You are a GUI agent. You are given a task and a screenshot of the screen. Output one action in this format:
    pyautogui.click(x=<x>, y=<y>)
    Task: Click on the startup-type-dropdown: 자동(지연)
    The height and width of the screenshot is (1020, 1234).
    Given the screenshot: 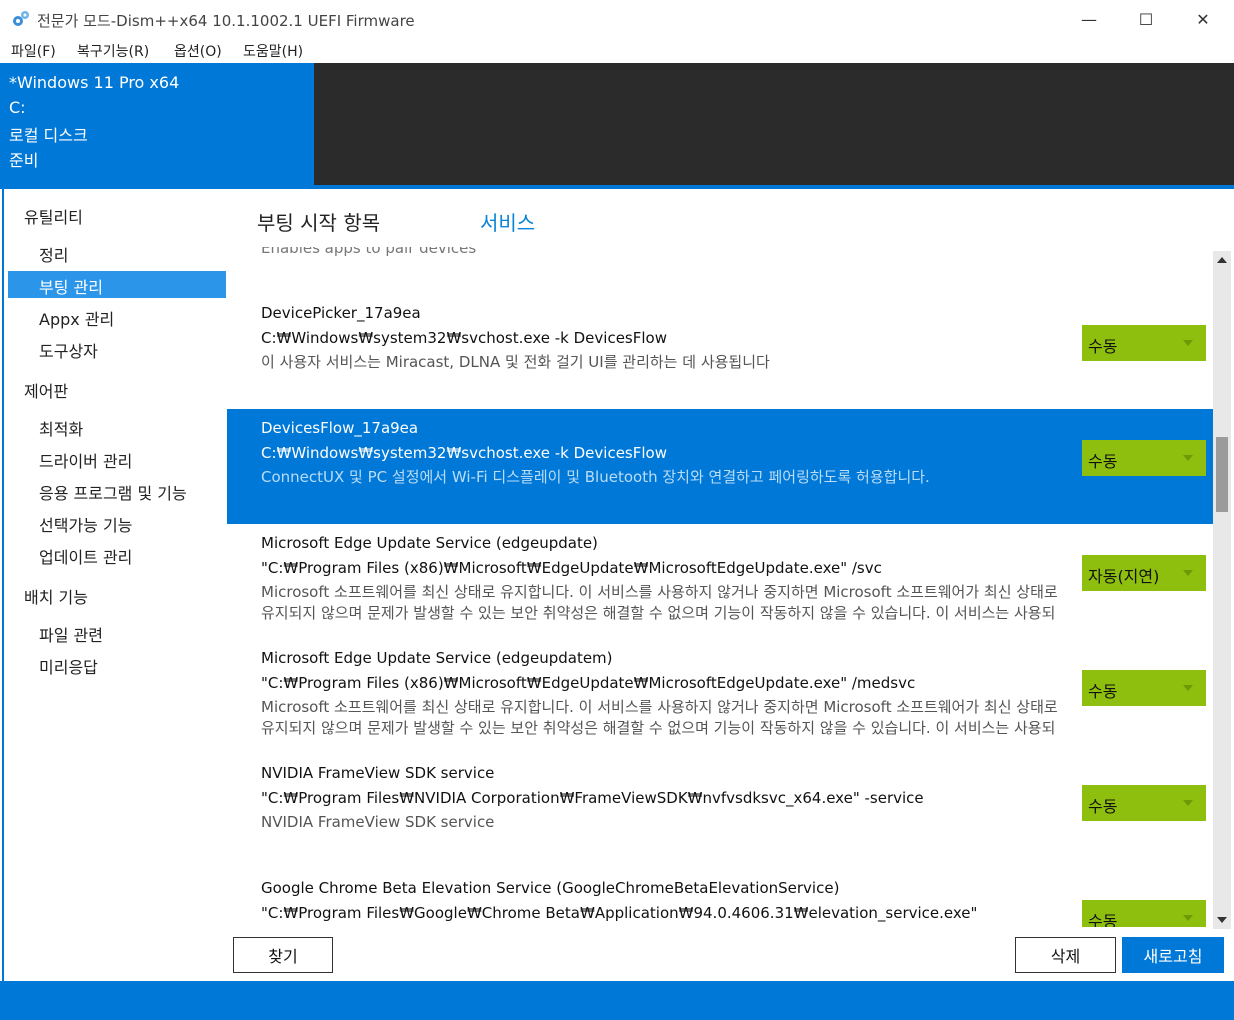 What is the action you would take?
    pyautogui.click(x=1144, y=573)
    